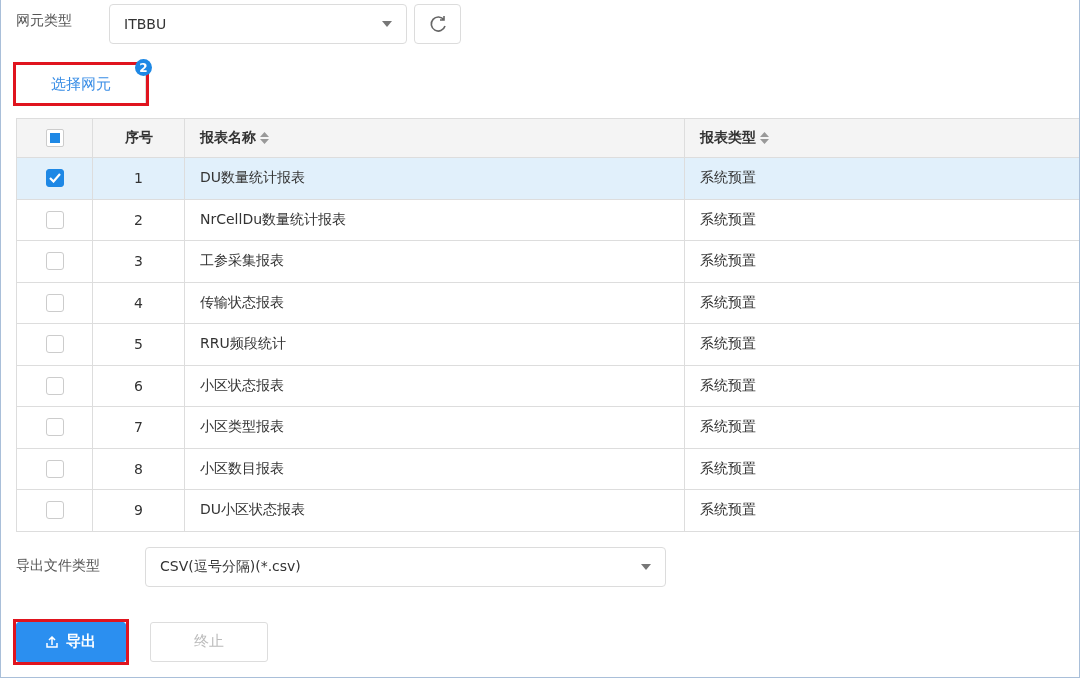  I want to click on export-type-select: CSV(逗号分隔)(*.csv), so click(405, 566).